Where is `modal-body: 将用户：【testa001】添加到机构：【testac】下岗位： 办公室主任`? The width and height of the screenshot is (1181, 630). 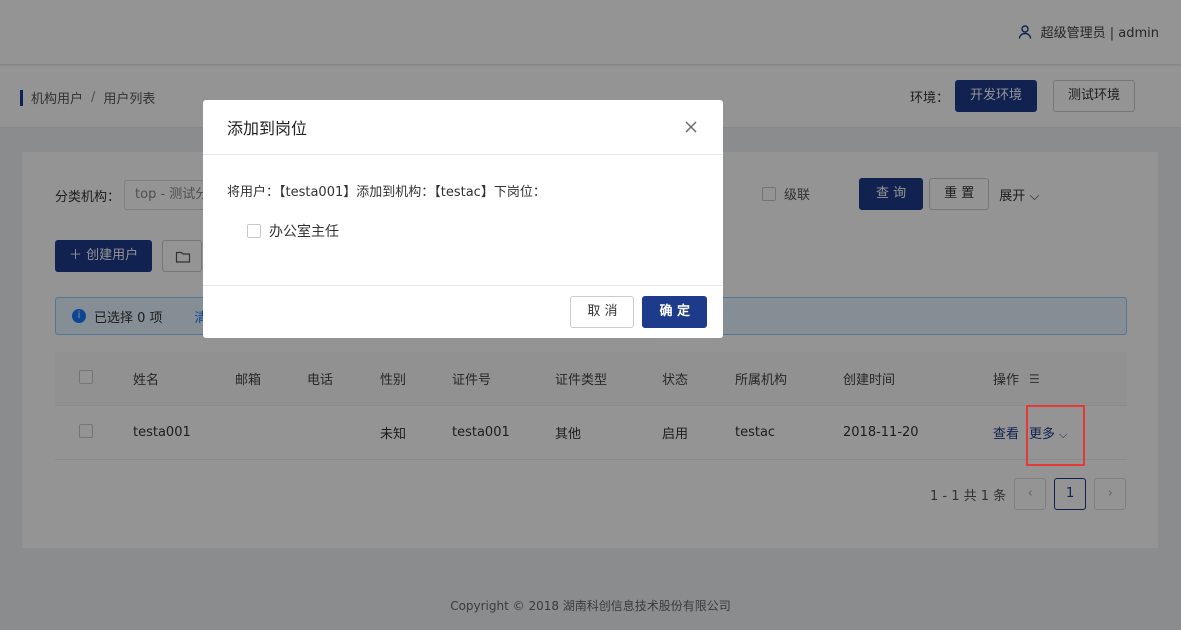 modal-body: 将用户：【testa001】添加到机构：【testac】下岗位： 办公室主任 is located at coordinates (463, 220).